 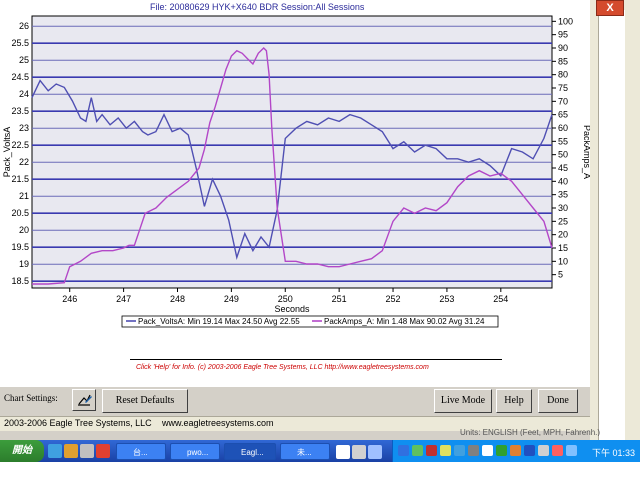 What do you see at coordinates (20, 77) in the screenshot?
I see `y-left-tick-label: 24.5` at bounding box center [20, 77].